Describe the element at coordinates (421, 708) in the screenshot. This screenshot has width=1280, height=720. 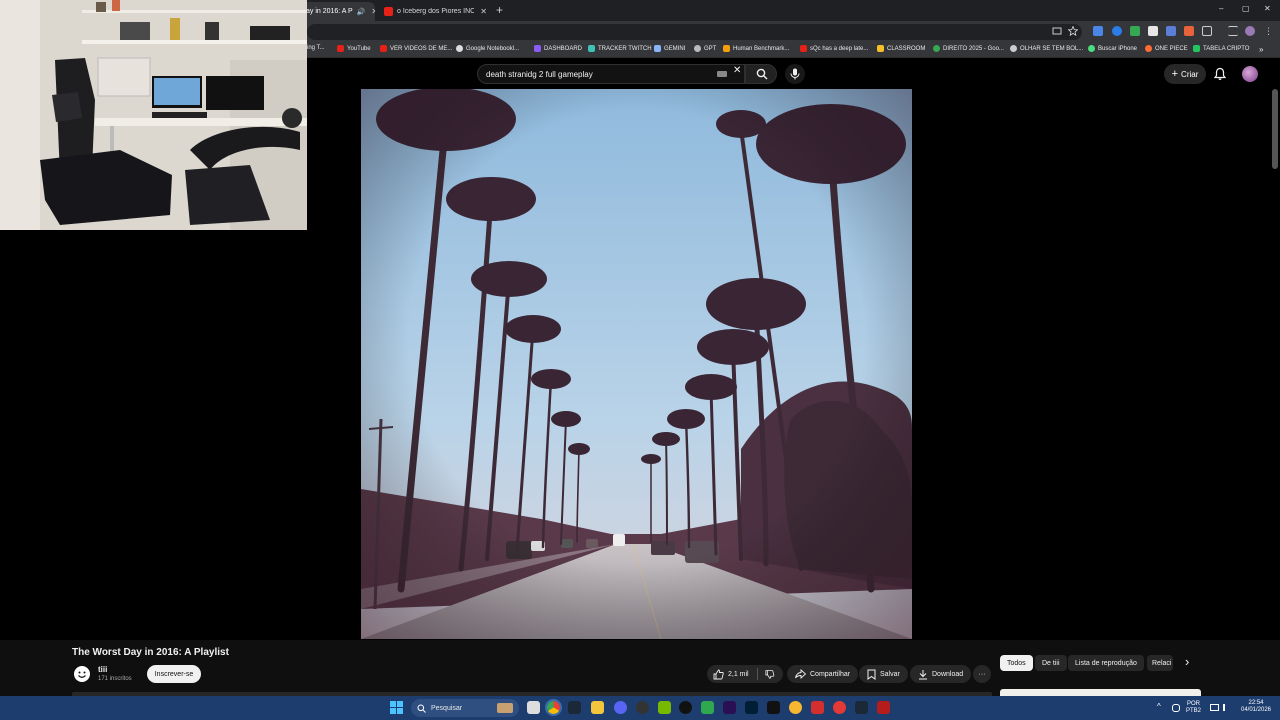
I see `search-icon` at that location.